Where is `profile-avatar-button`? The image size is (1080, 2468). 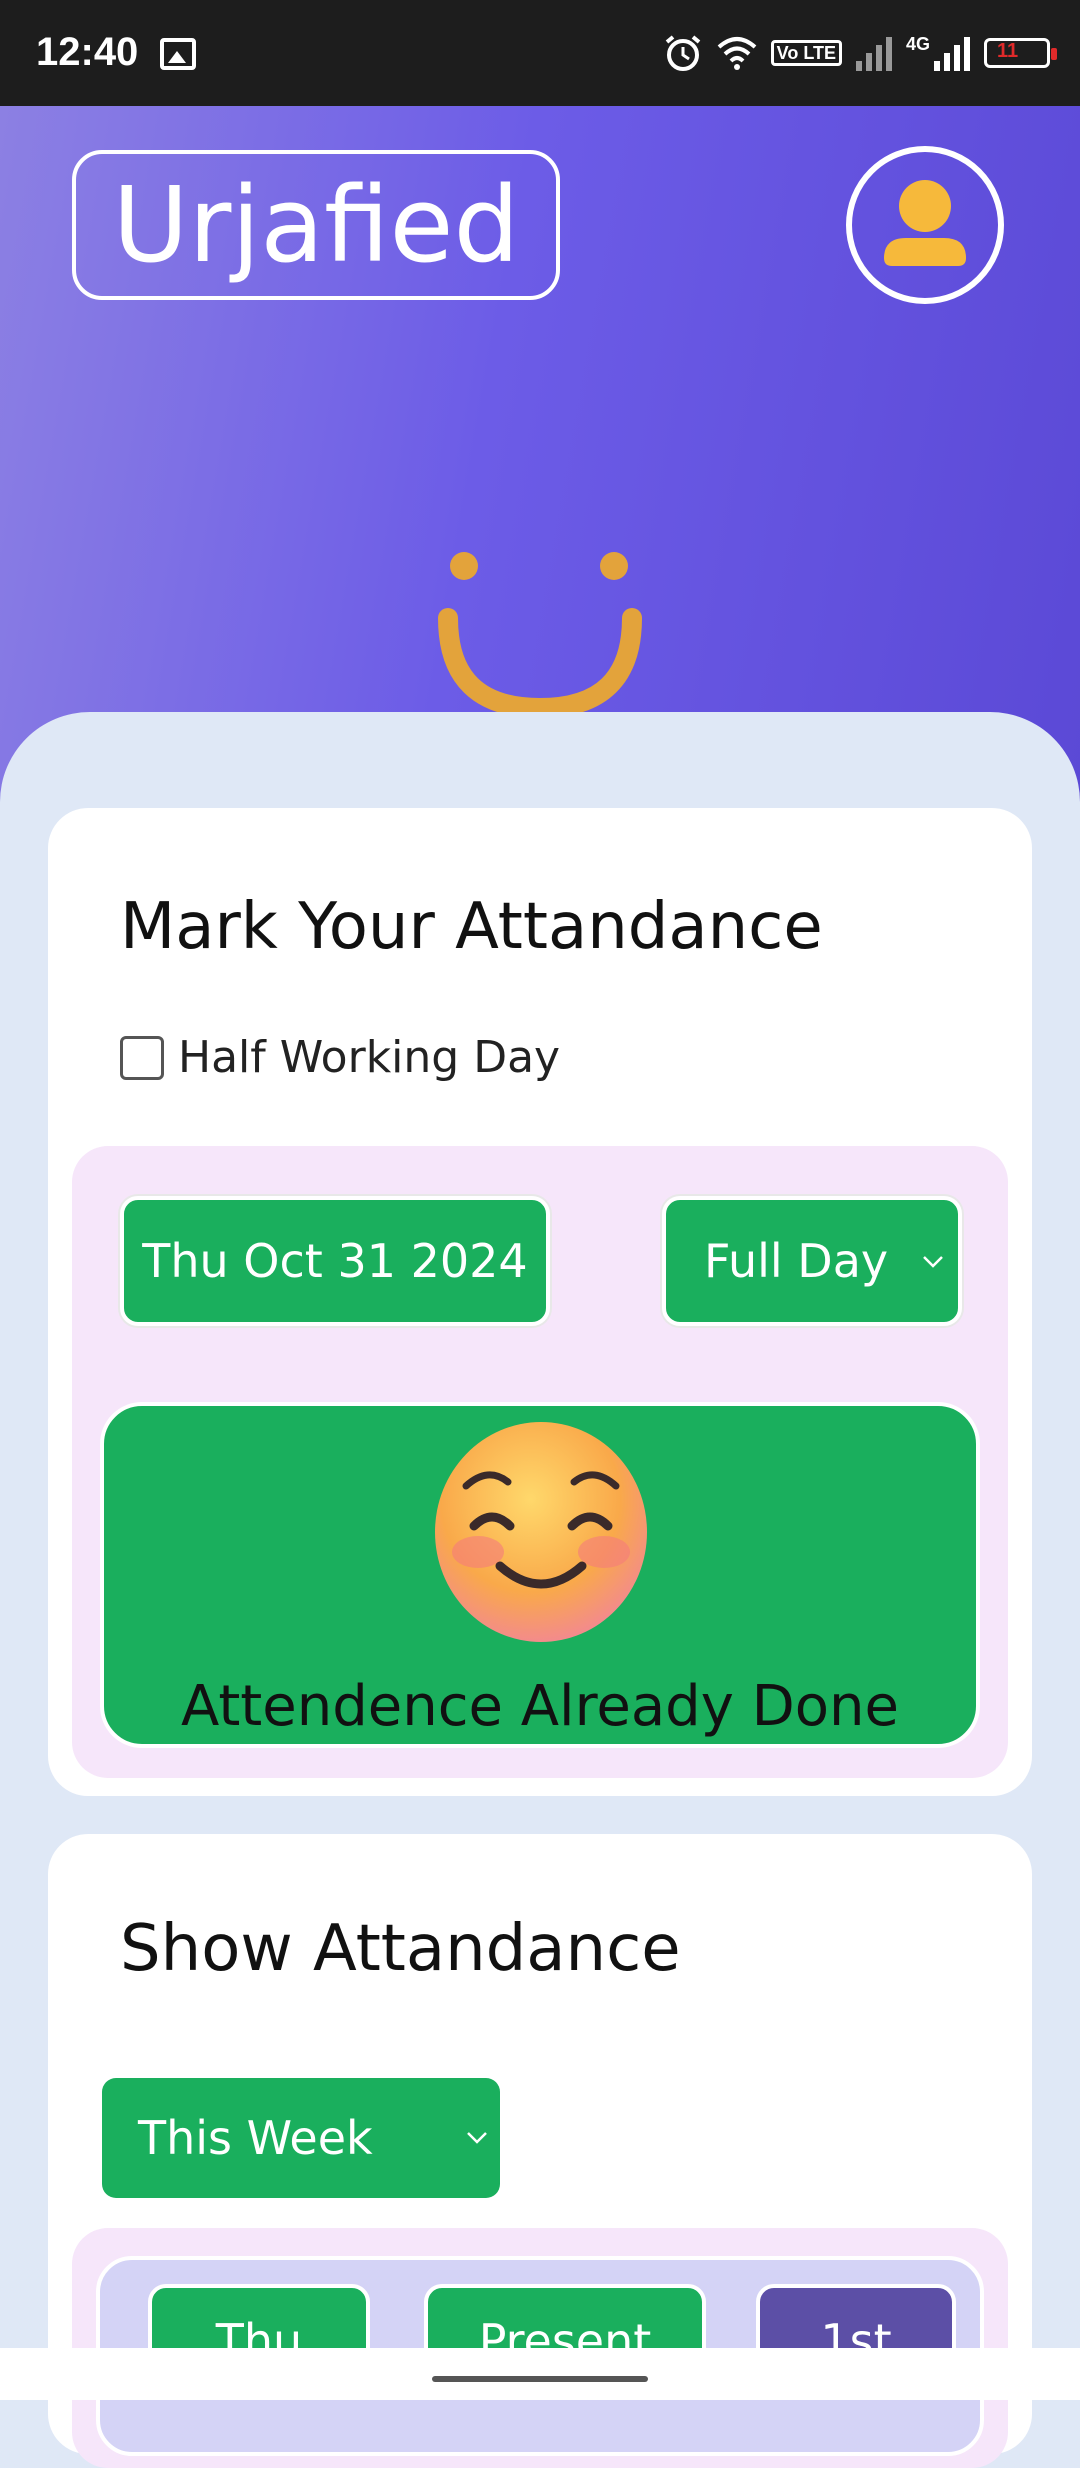 profile-avatar-button is located at coordinates (925, 225).